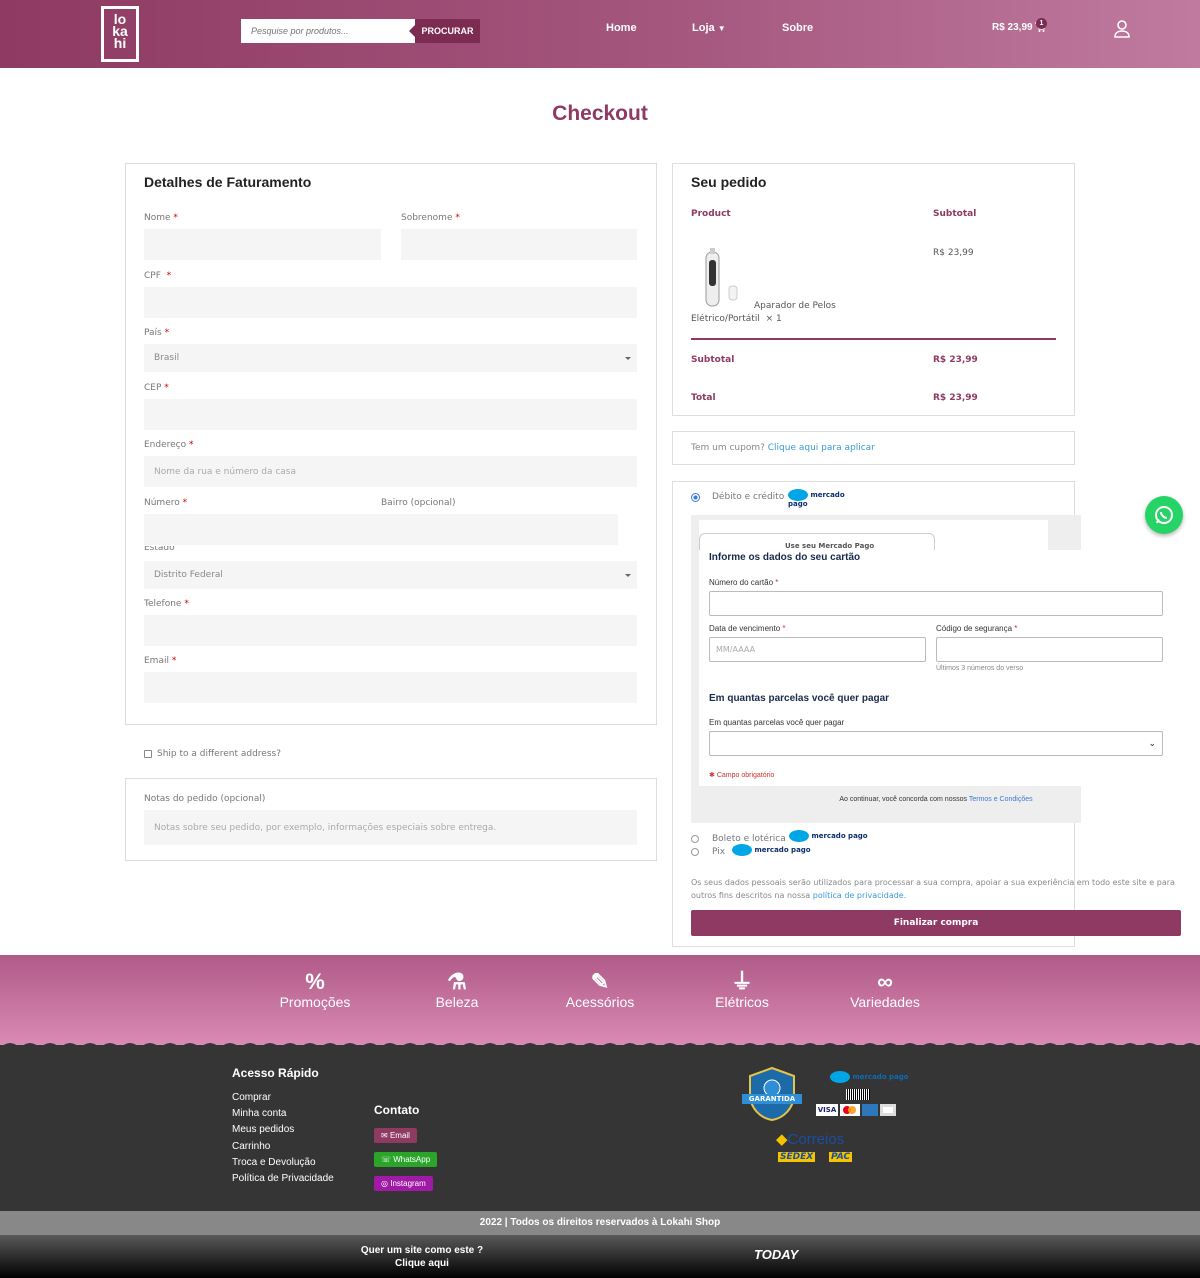 The width and height of the screenshot is (1200, 1278). What do you see at coordinates (695, 839) in the screenshot?
I see `boleto-radio` at bounding box center [695, 839].